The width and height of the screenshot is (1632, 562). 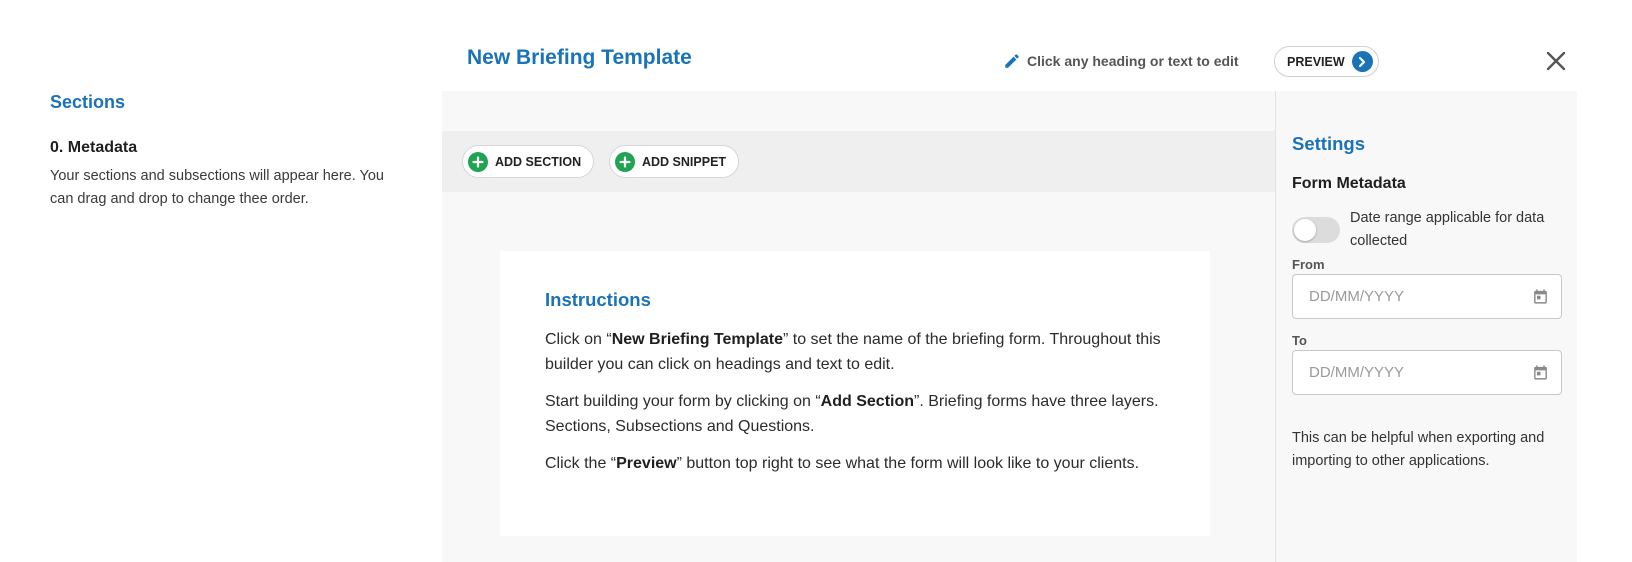 I want to click on sidebar-title: Sections, so click(x=88, y=102).